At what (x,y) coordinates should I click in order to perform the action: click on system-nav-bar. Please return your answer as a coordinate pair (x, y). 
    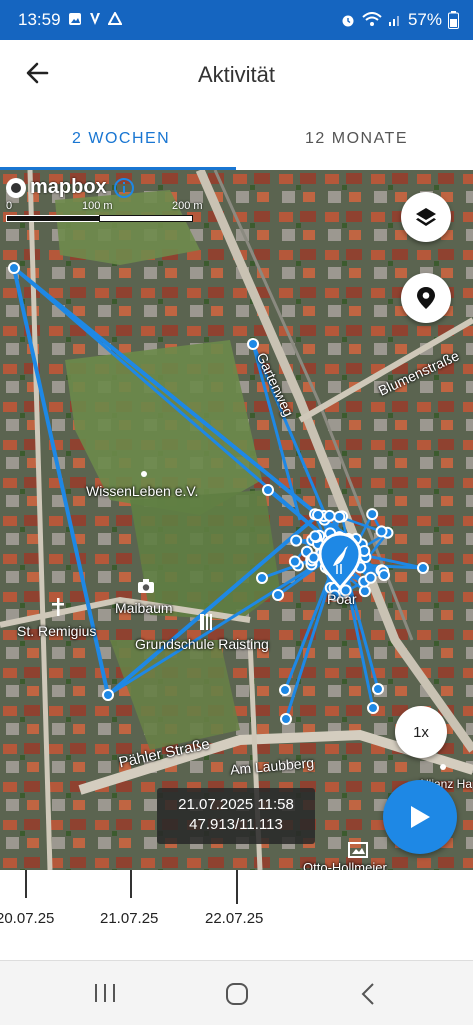
    Looking at the image, I should click on (236, 992).